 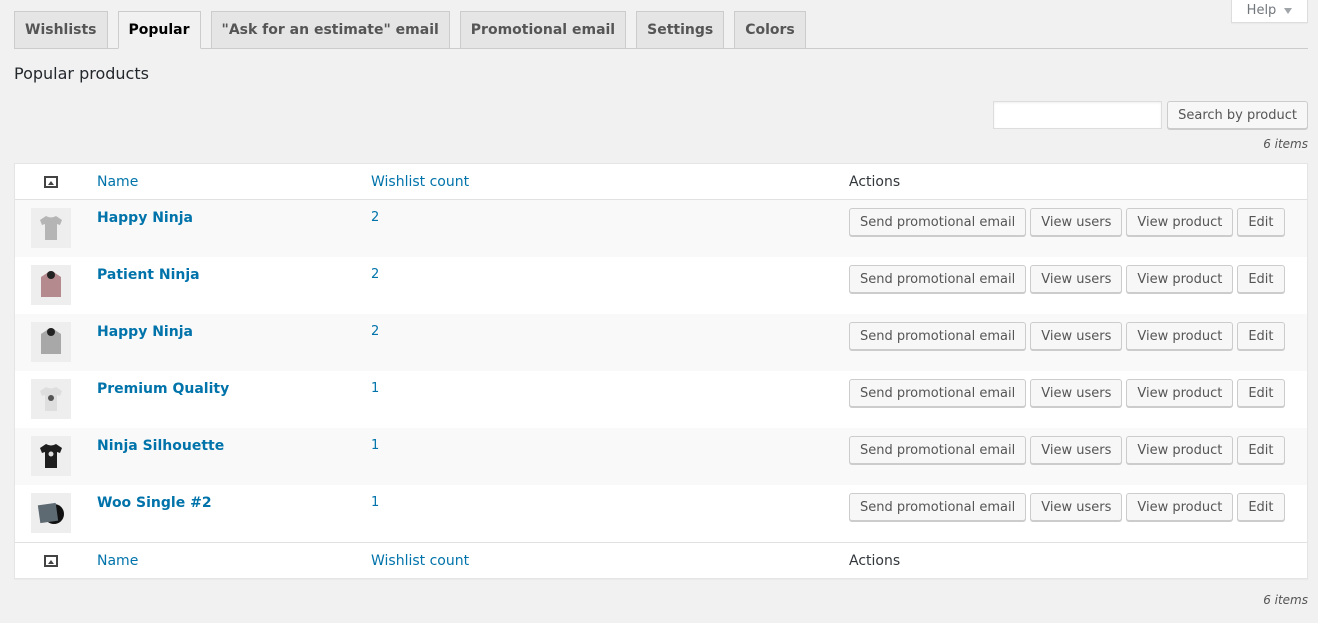 What do you see at coordinates (117, 561) in the screenshot?
I see `name-column-footer: Name` at bounding box center [117, 561].